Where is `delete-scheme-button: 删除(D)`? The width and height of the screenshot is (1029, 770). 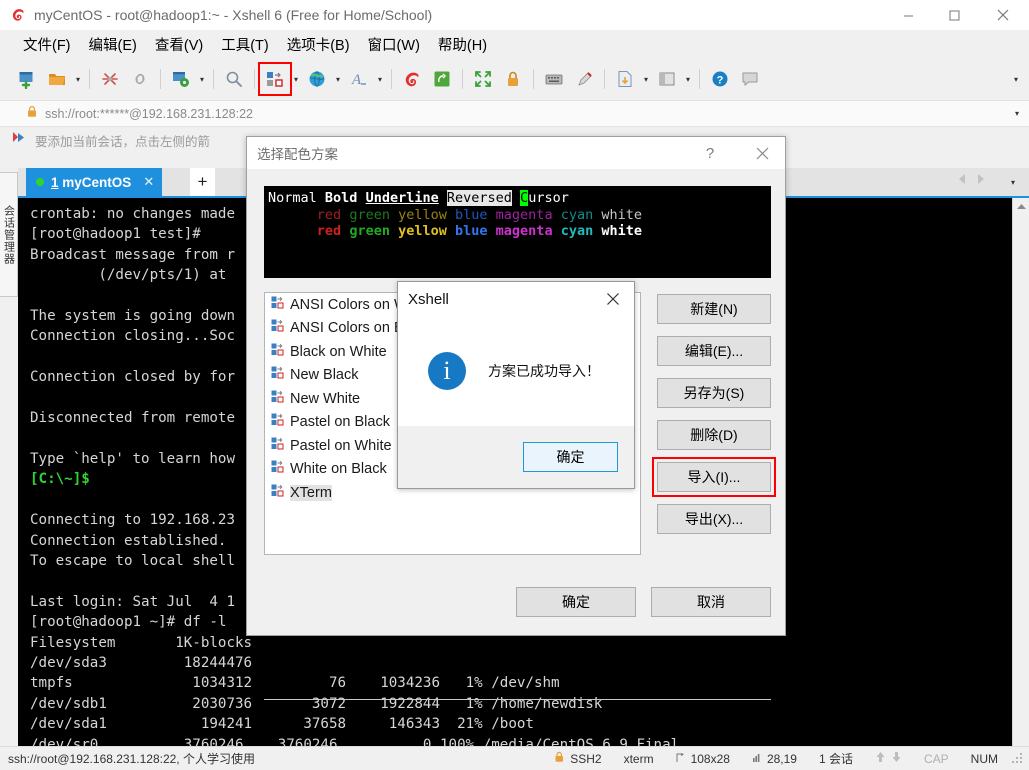
delete-scheme-button: 删除(D) is located at coordinates (714, 435).